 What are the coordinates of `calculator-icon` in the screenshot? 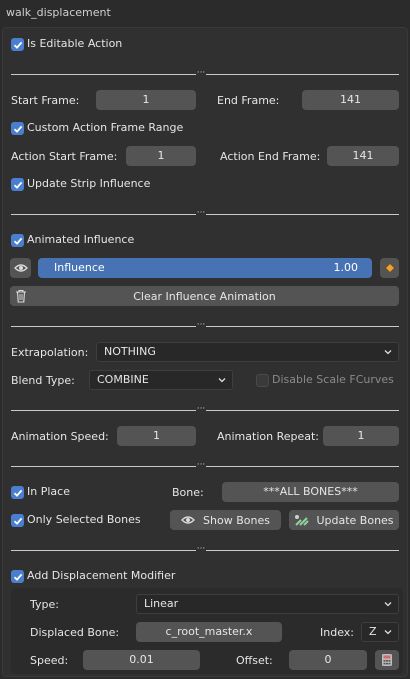 It's located at (387, 660).